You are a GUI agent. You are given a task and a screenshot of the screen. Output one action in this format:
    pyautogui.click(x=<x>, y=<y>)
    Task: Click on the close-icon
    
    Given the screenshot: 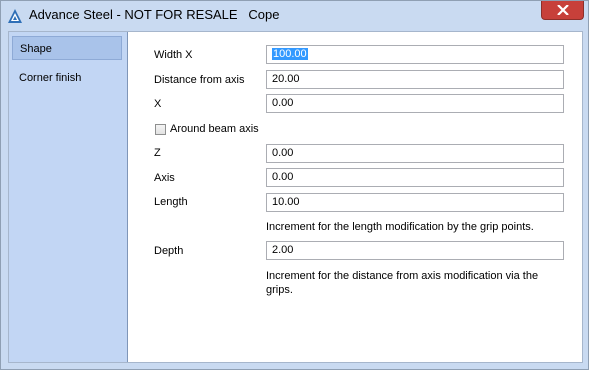 What is the action you would take?
    pyautogui.click(x=563, y=10)
    